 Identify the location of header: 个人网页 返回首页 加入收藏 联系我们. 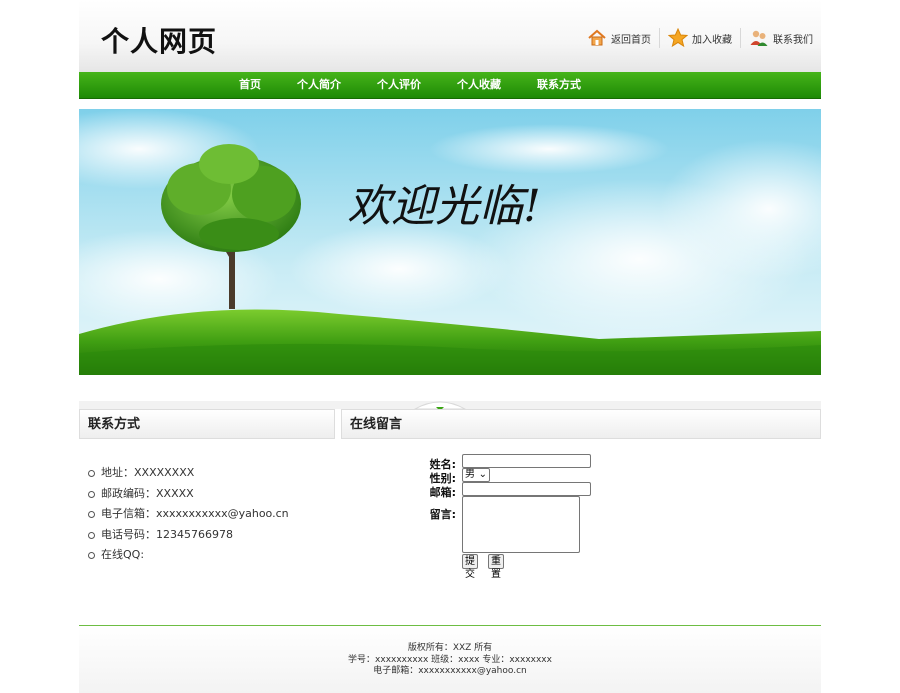
(450, 36).